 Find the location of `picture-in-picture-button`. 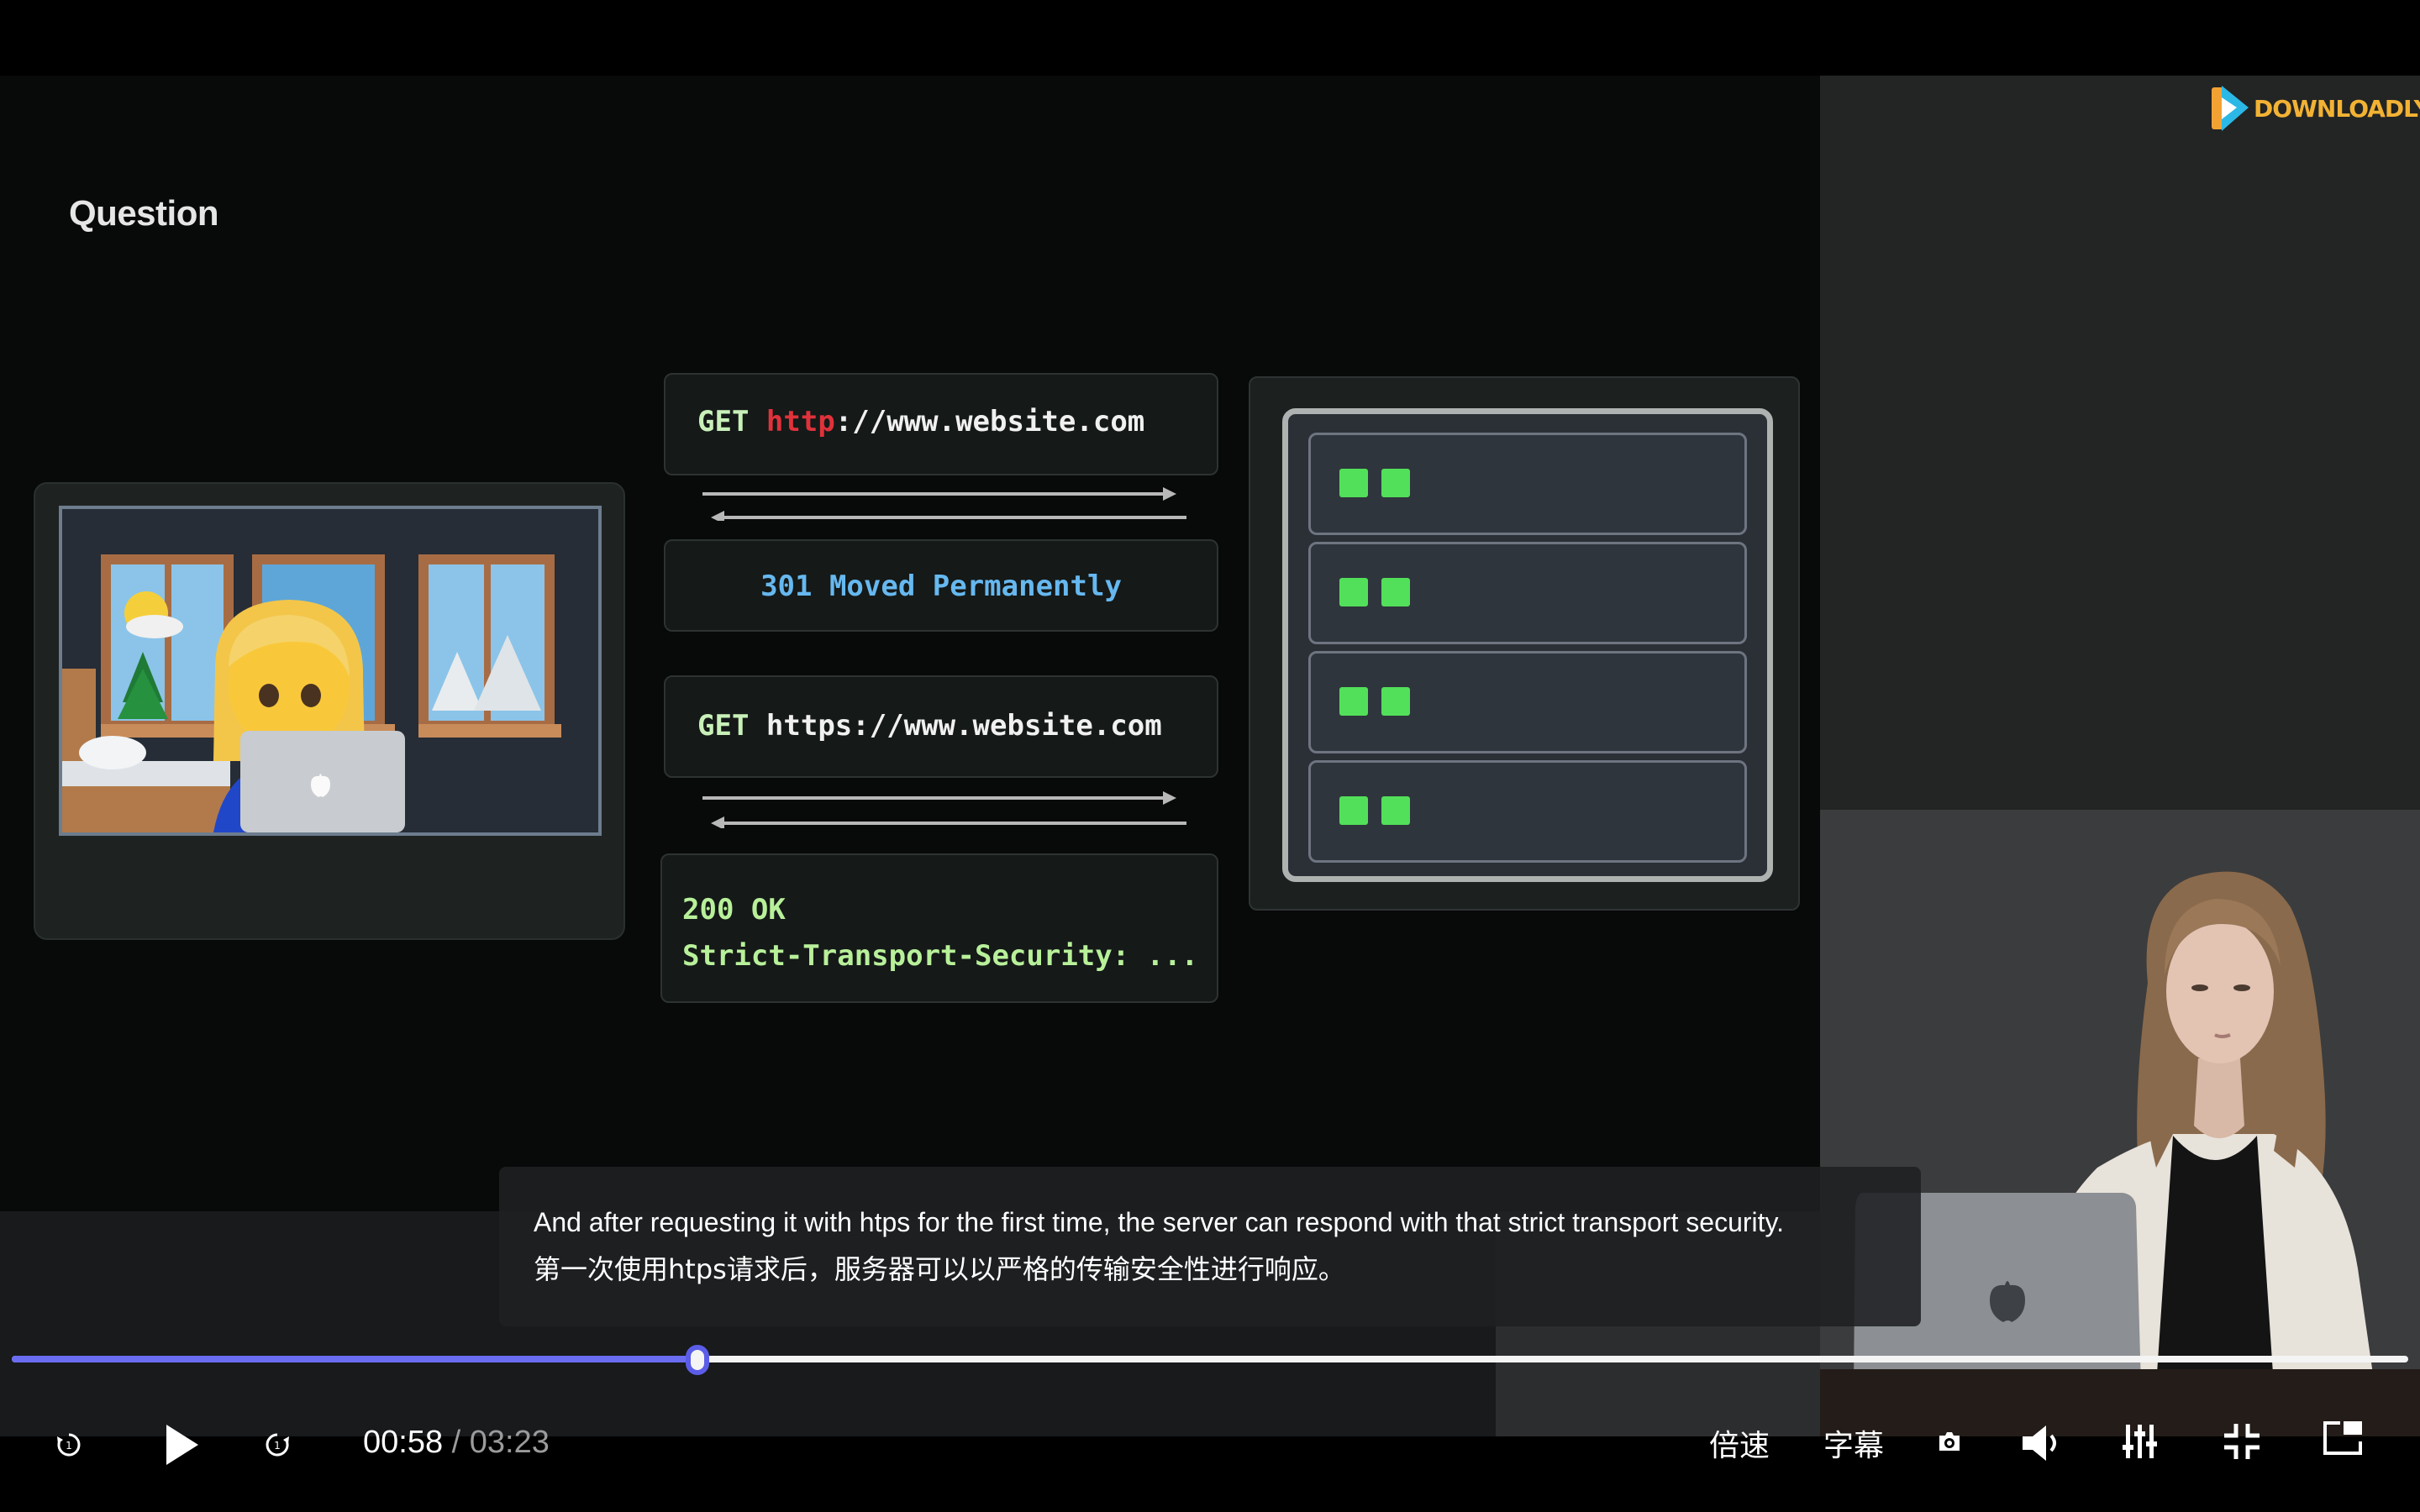

picture-in-picture-button is located at coordinates (2342, 1438).